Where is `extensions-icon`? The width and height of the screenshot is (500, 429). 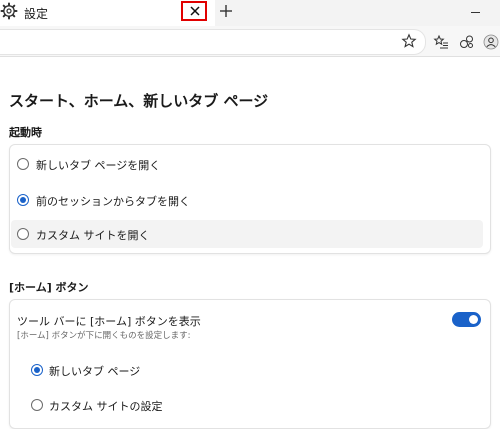 extensions-icon is located at coordinates (467, 42).